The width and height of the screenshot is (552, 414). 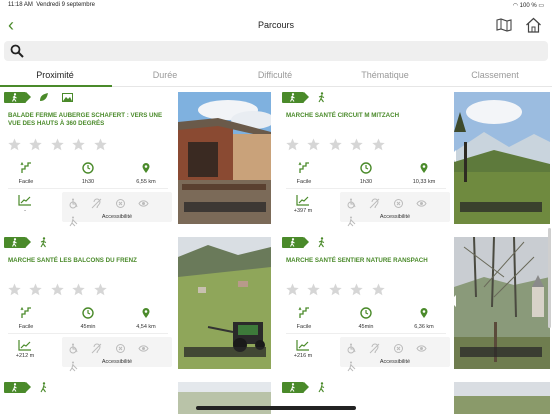 I want to click on search-input, so click(x=283, y=51).